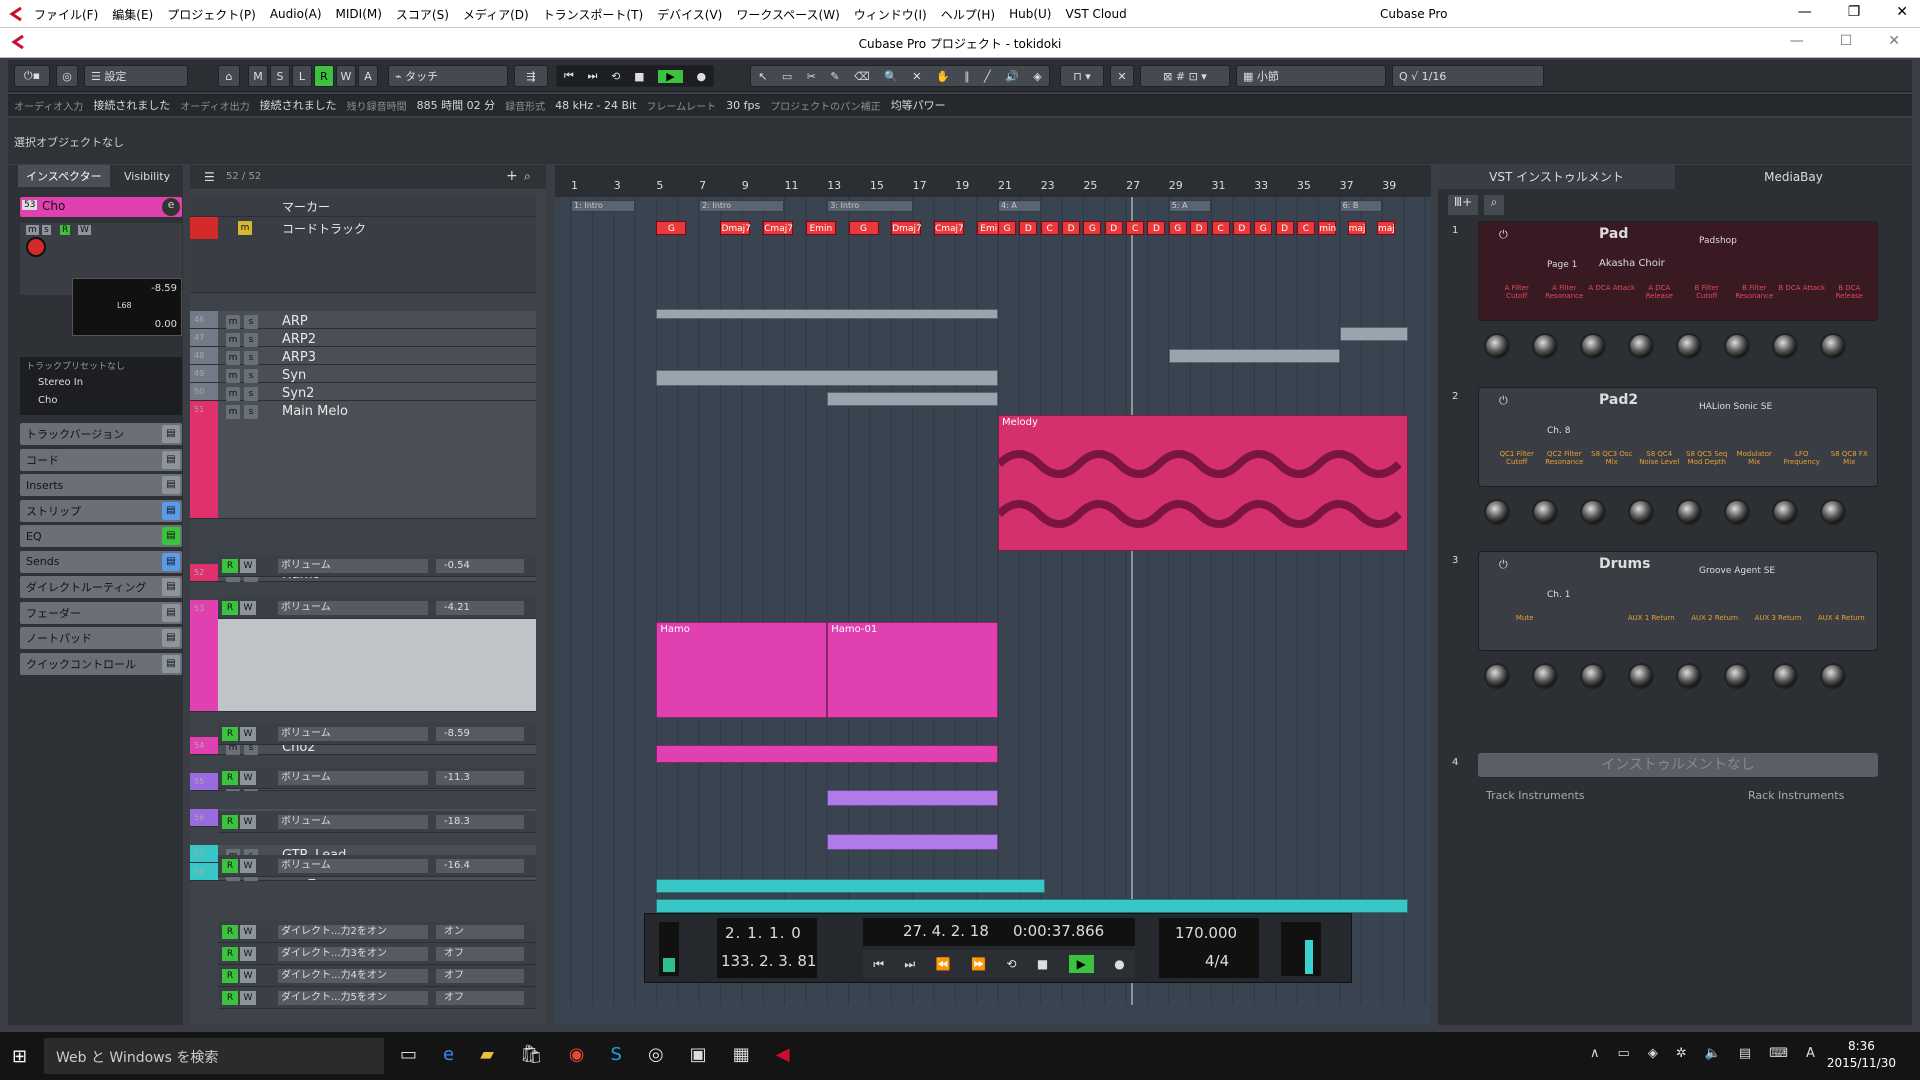 Image resolution: width=1920 pixels, height=1080 pixels. What do you see at coordinates (1902, 12) in the screenshot?
I see `close-icon: ✕` at bounding box center [1902, 12].